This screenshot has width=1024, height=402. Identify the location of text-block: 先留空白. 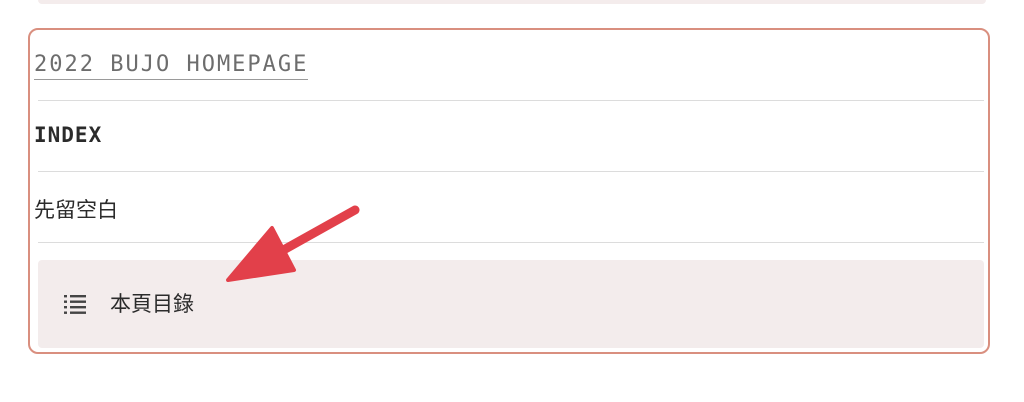
(76, 210).